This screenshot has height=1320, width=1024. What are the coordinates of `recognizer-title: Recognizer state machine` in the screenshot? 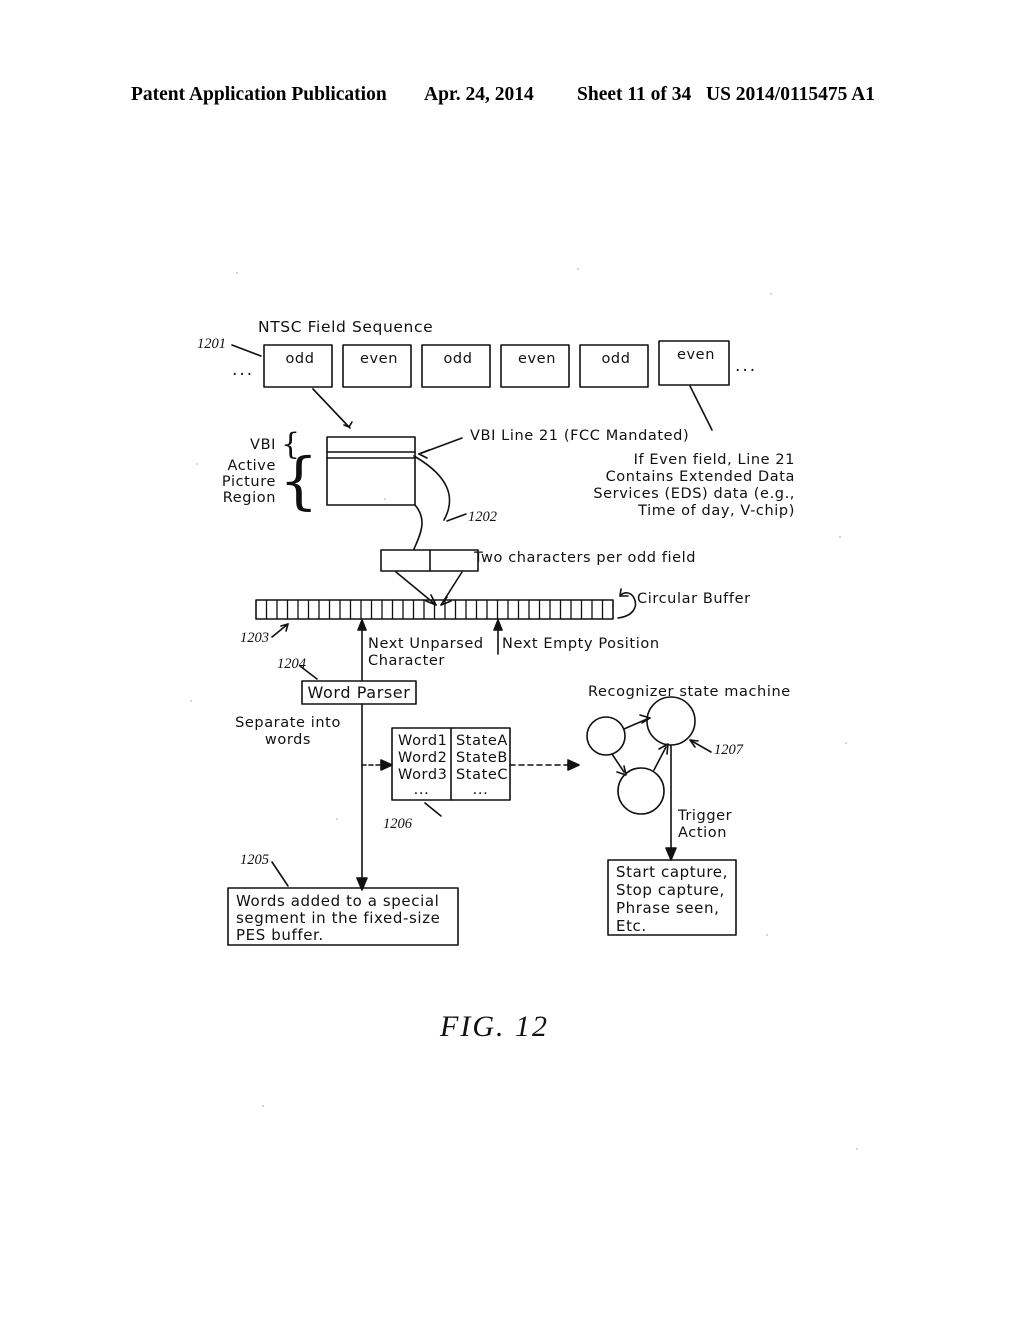 It's located at (689, 692).